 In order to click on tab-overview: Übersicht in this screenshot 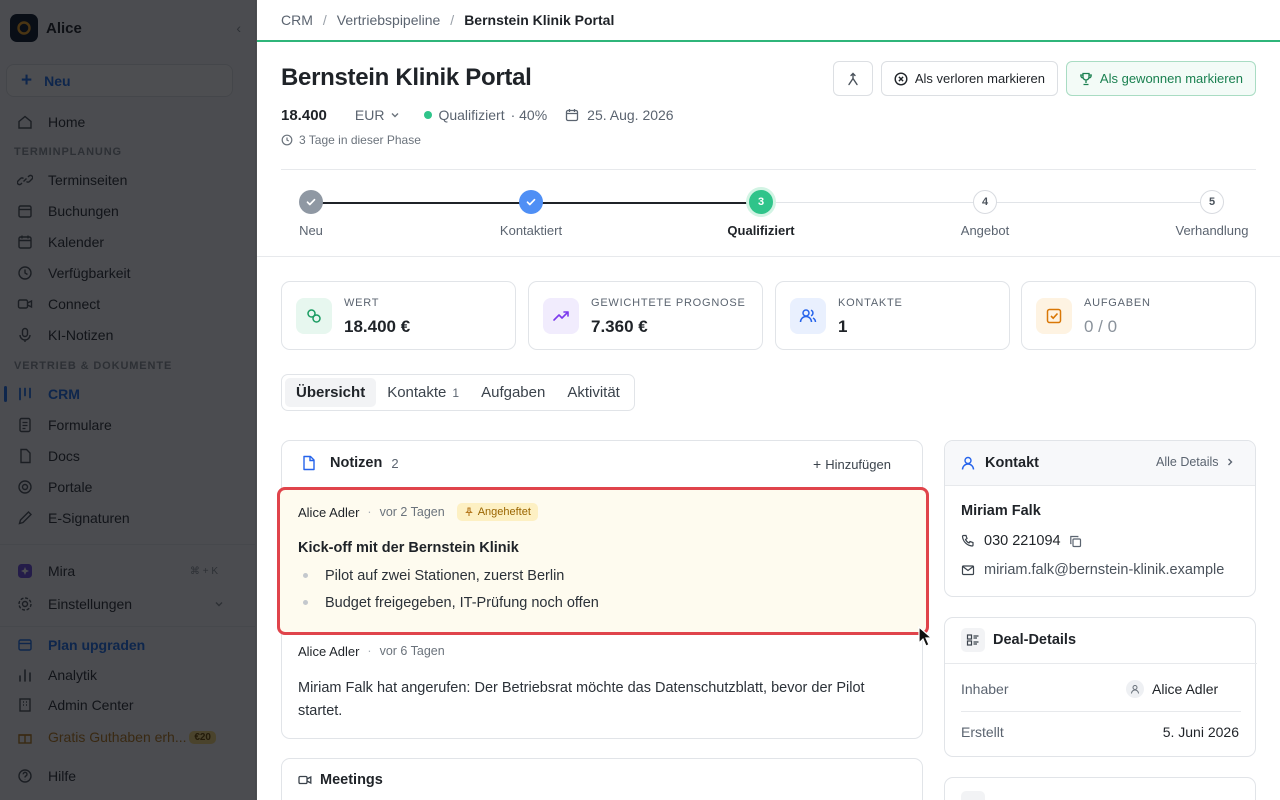, I will do `click(331, 392)`.